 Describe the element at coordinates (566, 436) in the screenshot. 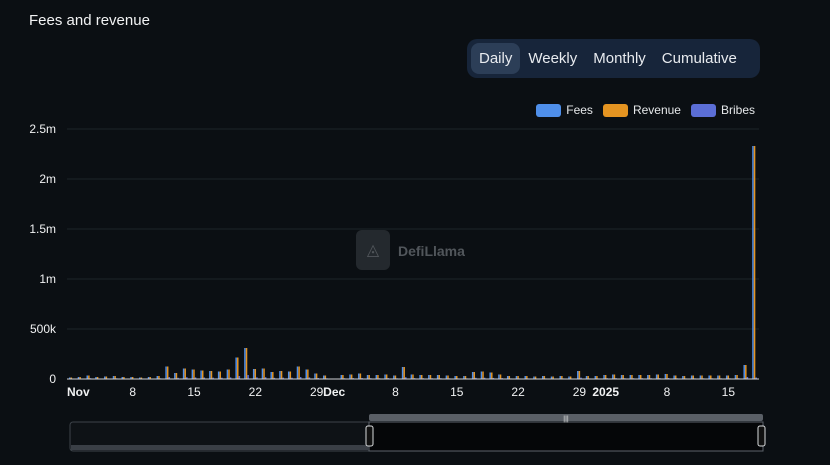

I see `zoom-selection` at that location.